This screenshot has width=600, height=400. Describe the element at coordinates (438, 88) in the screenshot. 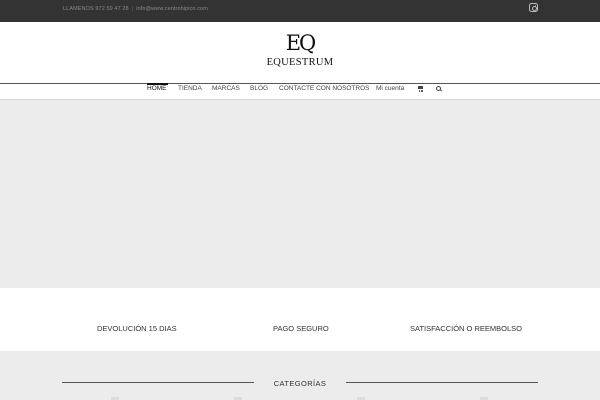

I see `search-icon` at that location.